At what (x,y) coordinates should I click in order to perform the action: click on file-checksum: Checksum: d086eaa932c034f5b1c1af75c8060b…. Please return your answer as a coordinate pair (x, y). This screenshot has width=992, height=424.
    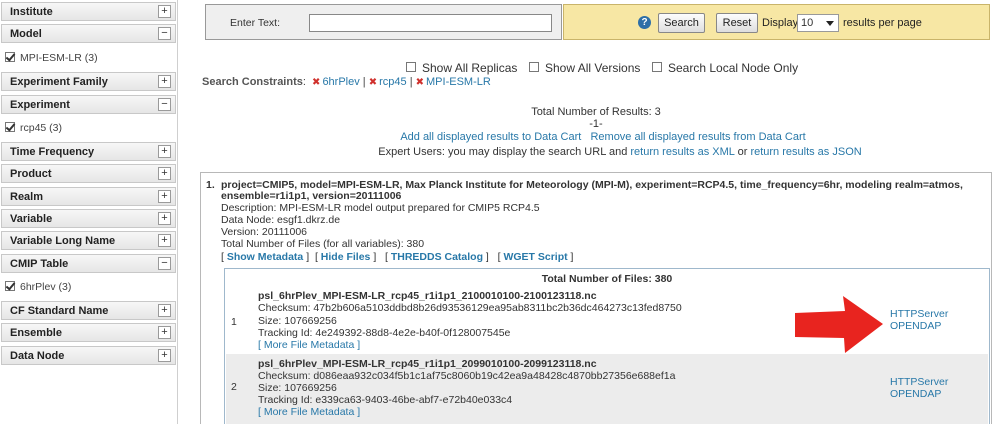
    Looking at the image, I should click on (467, 376).